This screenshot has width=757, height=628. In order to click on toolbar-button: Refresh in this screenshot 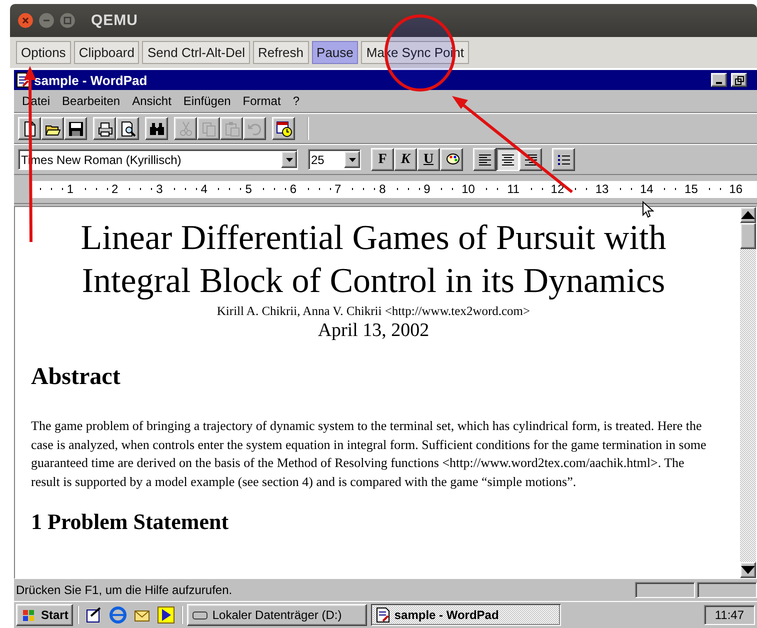, I will do `click(281, 52)`.